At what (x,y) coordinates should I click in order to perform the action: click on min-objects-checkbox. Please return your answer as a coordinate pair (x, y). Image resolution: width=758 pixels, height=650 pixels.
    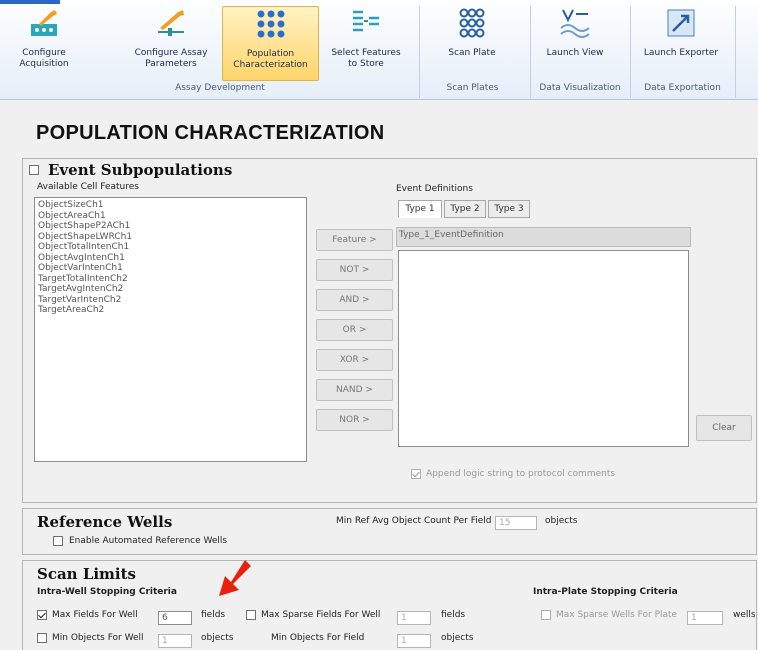
    Looking at the image, I should click on (42, 638).